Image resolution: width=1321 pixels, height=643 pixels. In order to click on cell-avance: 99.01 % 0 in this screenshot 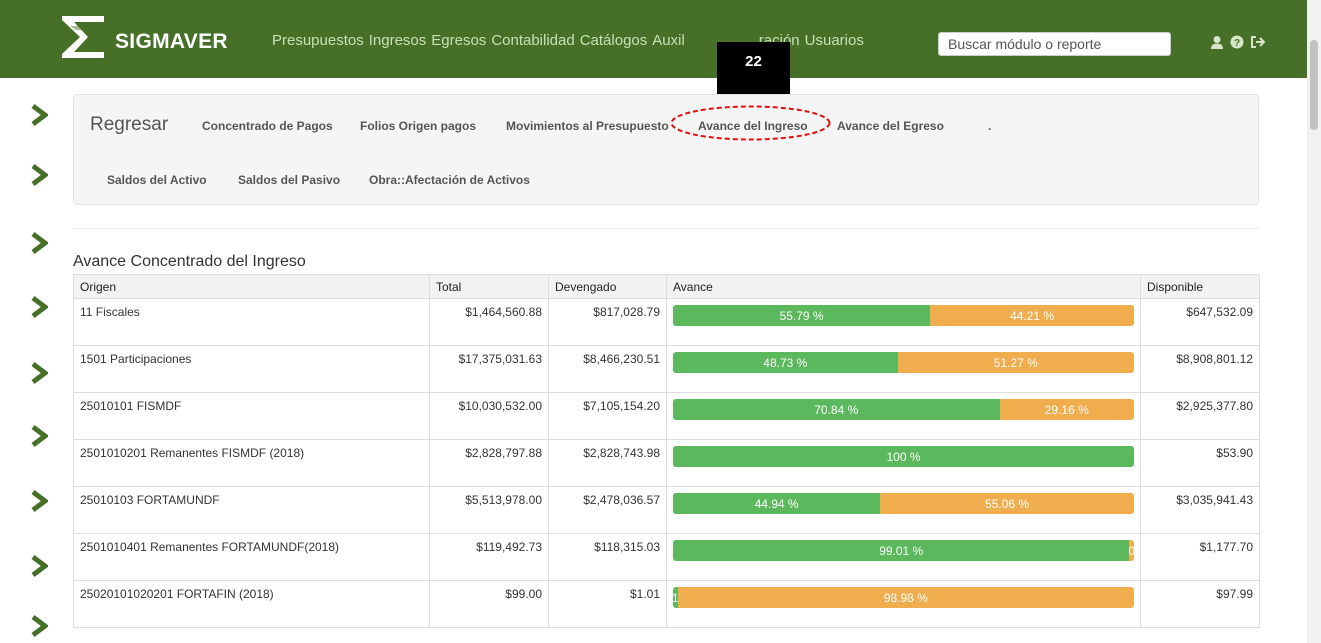, I will do `click(903, 557)`.